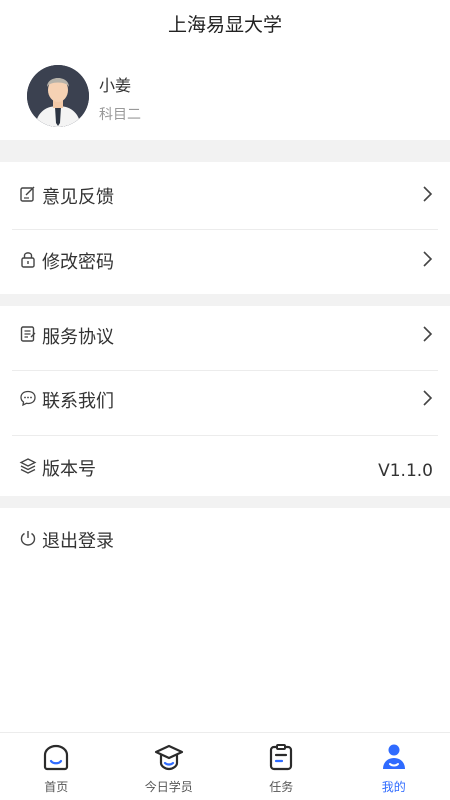 This screenshot has width=450, height=800. What do you see at coordinates (169, 757) in the screenshot?
I see `graduation-cap-icon` at bounding box center [169, 757].